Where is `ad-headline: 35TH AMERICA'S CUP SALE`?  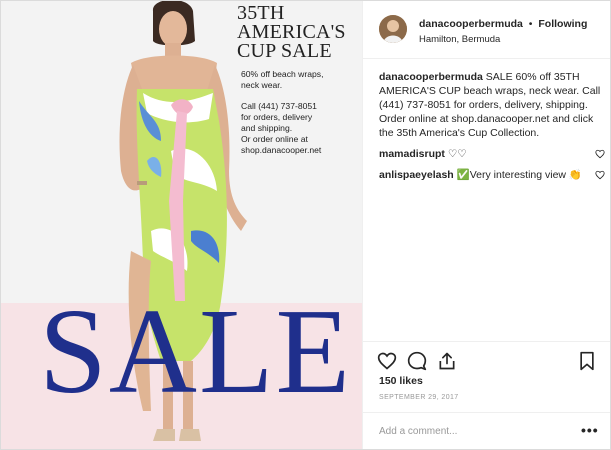
ad-headline: 35TH AMERICA'S CUP SALE is located at coordinates (291, 32).